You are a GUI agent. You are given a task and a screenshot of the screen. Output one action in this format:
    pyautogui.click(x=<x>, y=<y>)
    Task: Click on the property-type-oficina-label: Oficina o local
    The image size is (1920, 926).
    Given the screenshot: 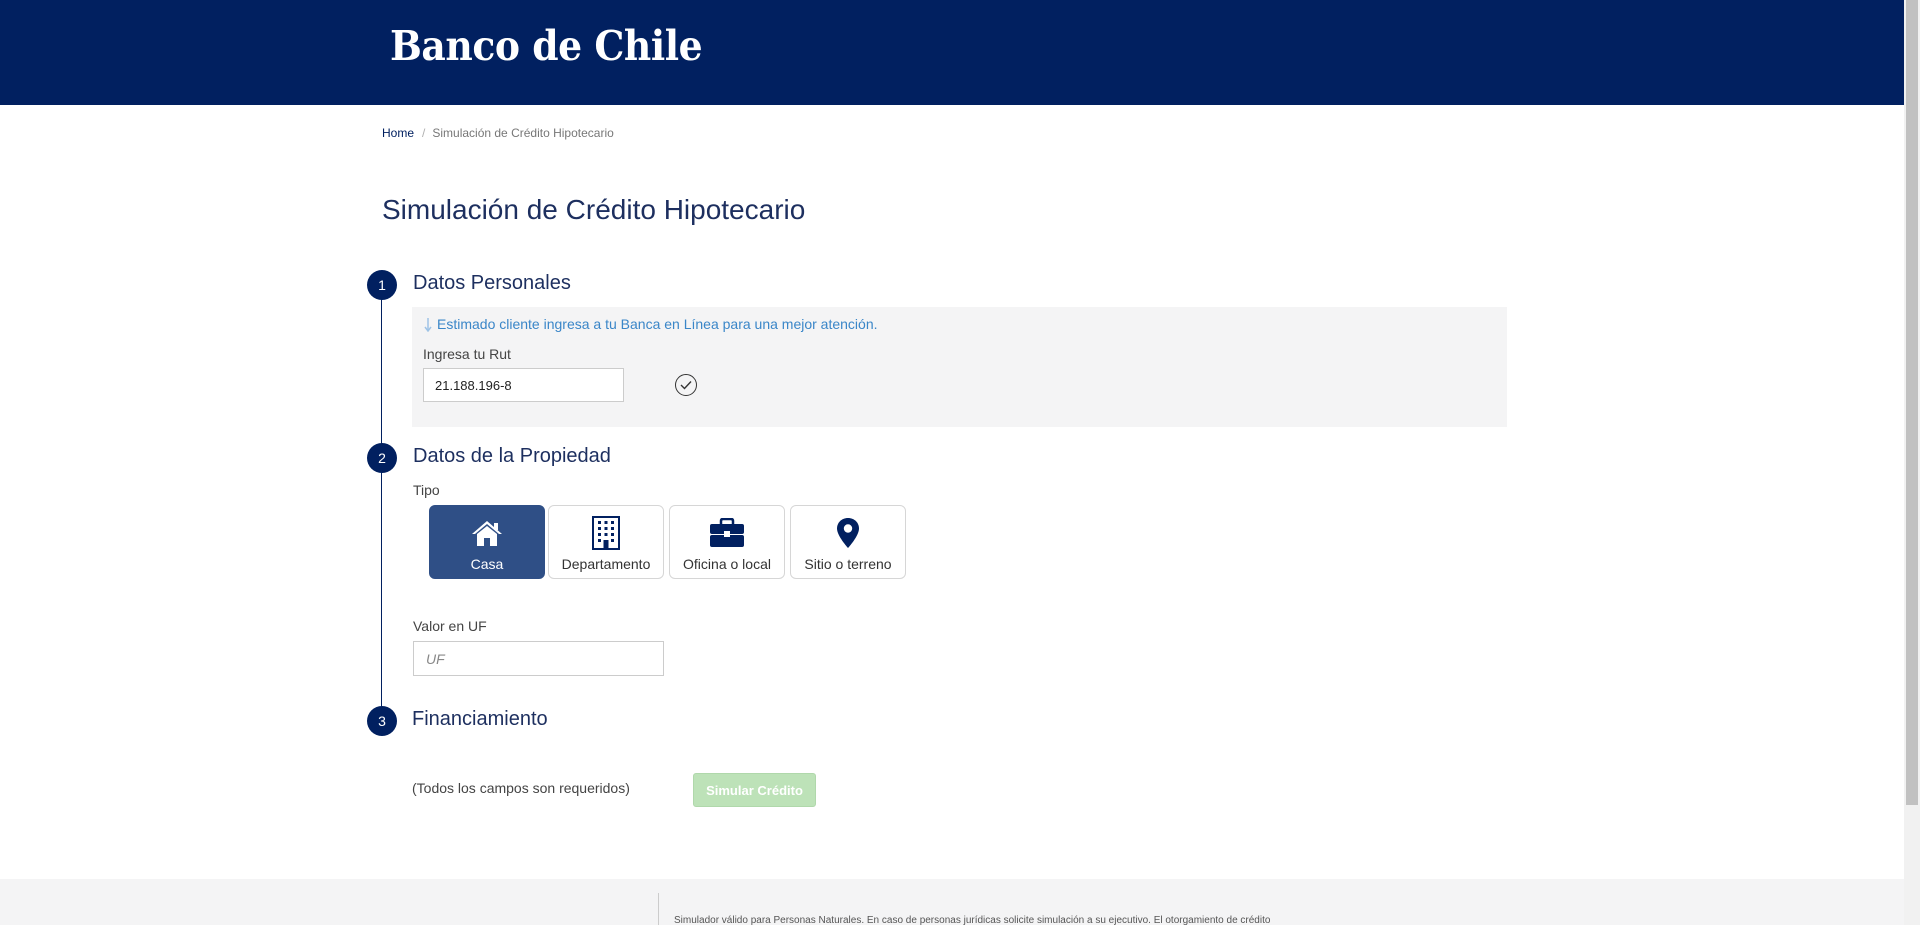 What is the action you would take?
    pyautogui.click(x=727, y=564)
    